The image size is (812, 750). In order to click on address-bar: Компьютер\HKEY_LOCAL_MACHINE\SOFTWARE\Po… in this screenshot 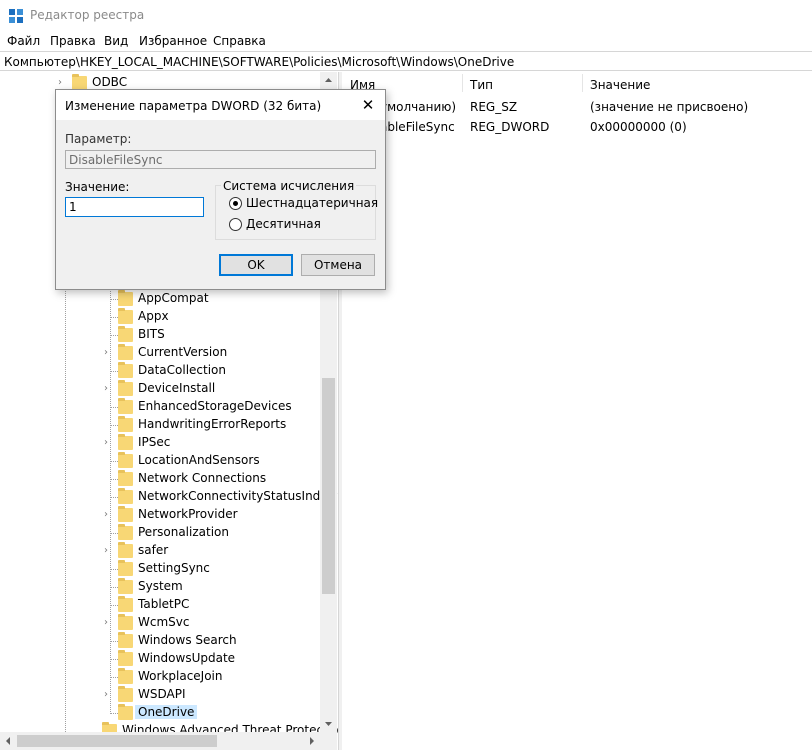, I will do `click(406, 61)`.